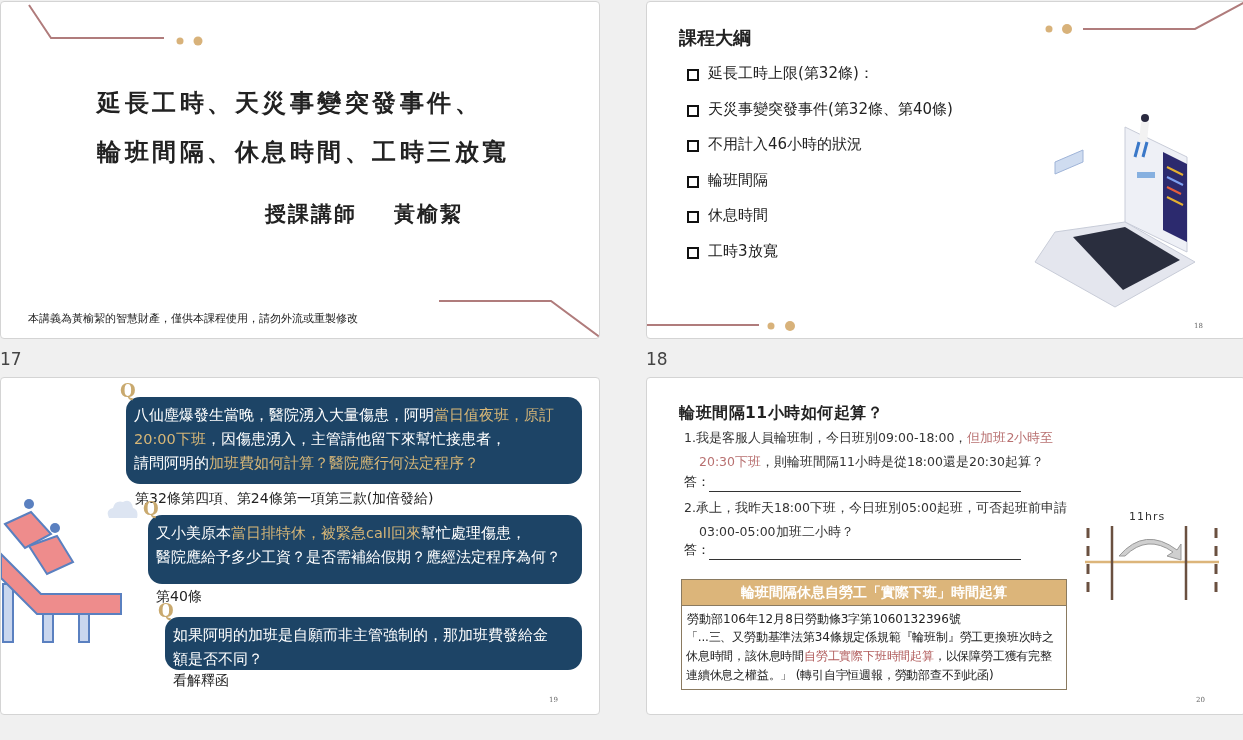 The height and width of the screenshot is (740, 1243). What do you see at coordinates (289, 103) in the screenshot?
I see `slide-title: 延長工時、天災事變突發事件、` at bounding box center [289, 103].